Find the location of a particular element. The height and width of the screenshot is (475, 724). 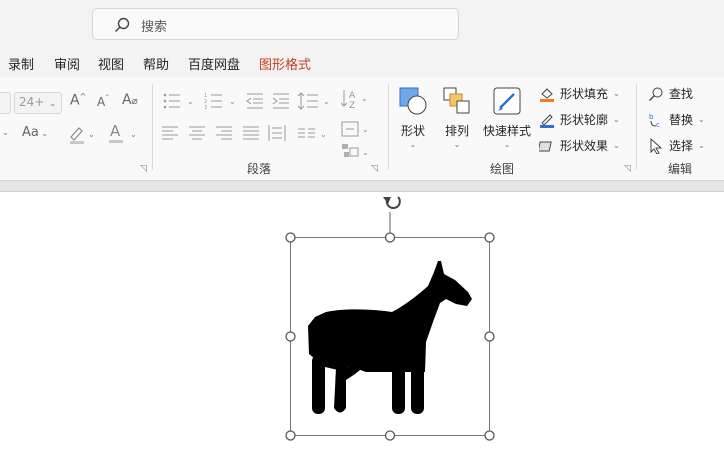

search-box: 搜索 is located at coordinates (275, 24).